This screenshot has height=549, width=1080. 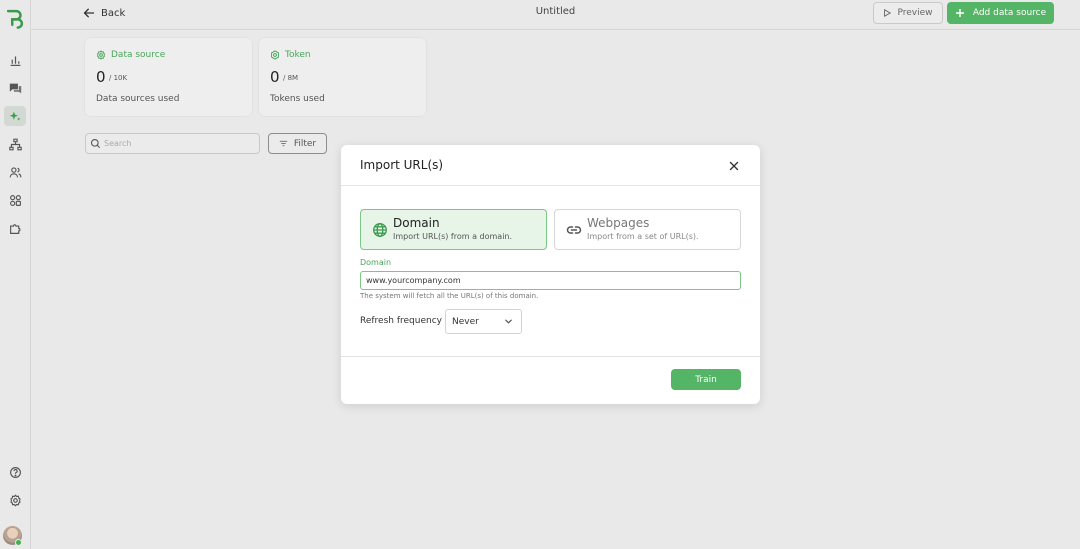 I want to click on close-button, so click(x=734, y=166).